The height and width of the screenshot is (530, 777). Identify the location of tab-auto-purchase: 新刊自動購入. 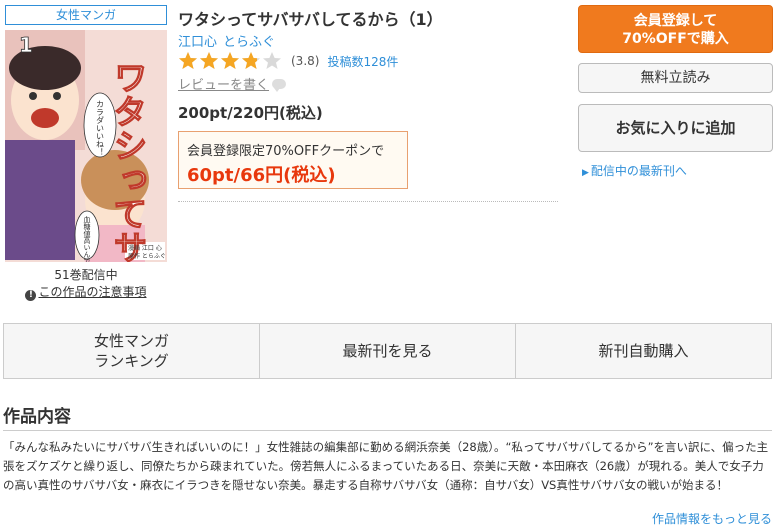
(643, 351).